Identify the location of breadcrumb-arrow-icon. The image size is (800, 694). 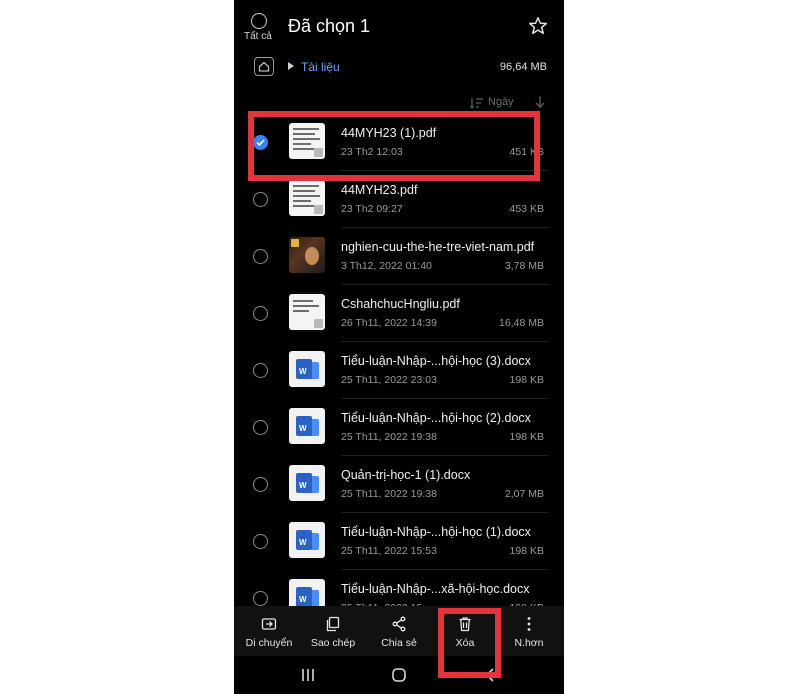
(291, 66).